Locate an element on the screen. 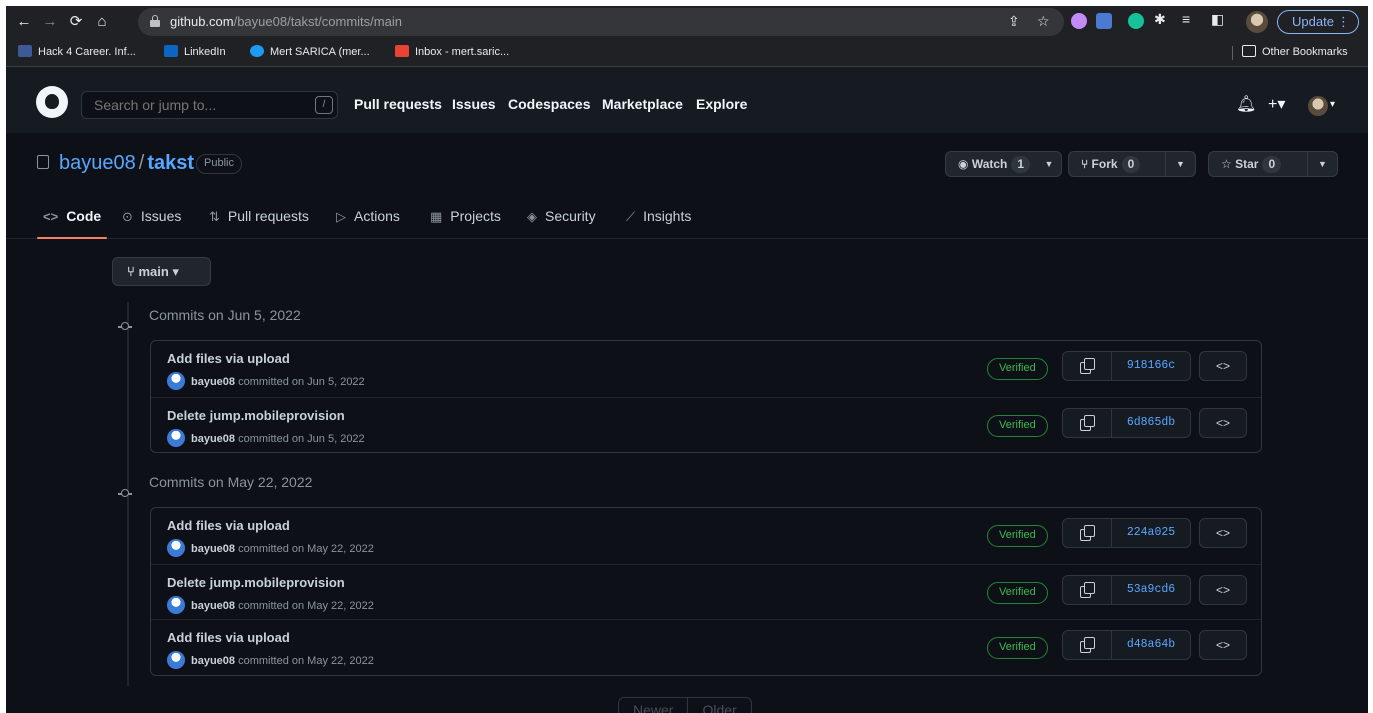 The image size is (1373, 713). side-panel-icon: ◧ is located at coordinates (1217, 19).